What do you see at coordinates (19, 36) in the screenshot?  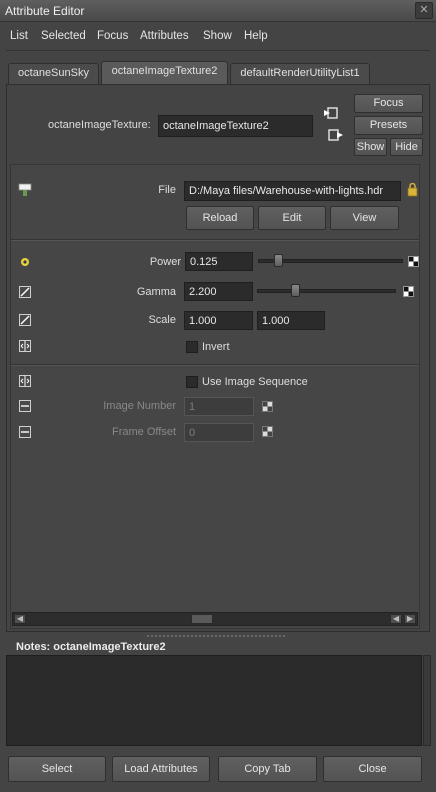 I see `menu-list: List` at bounding box center [19, 36].